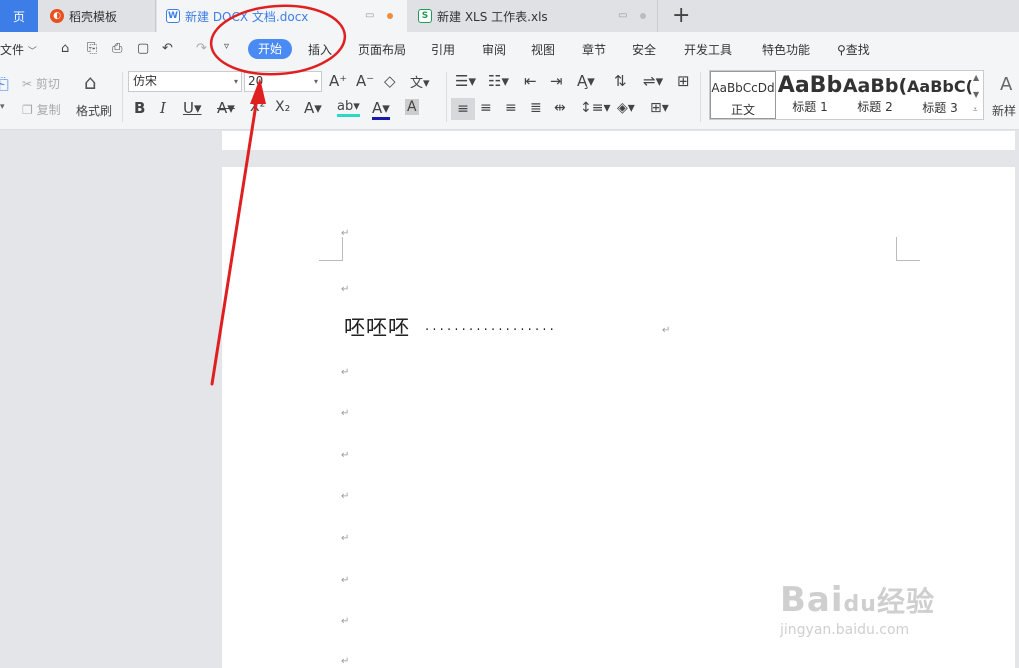 This screenshot has height=668, width=1019. I want to click on numbered-list-icon: ☷▾, so click(498, 81).